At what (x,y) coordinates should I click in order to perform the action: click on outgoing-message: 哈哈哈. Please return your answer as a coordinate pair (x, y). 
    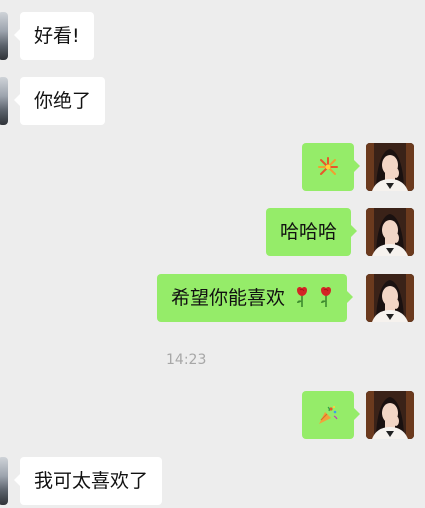
    Looking at the image, I should click on (312, 232).